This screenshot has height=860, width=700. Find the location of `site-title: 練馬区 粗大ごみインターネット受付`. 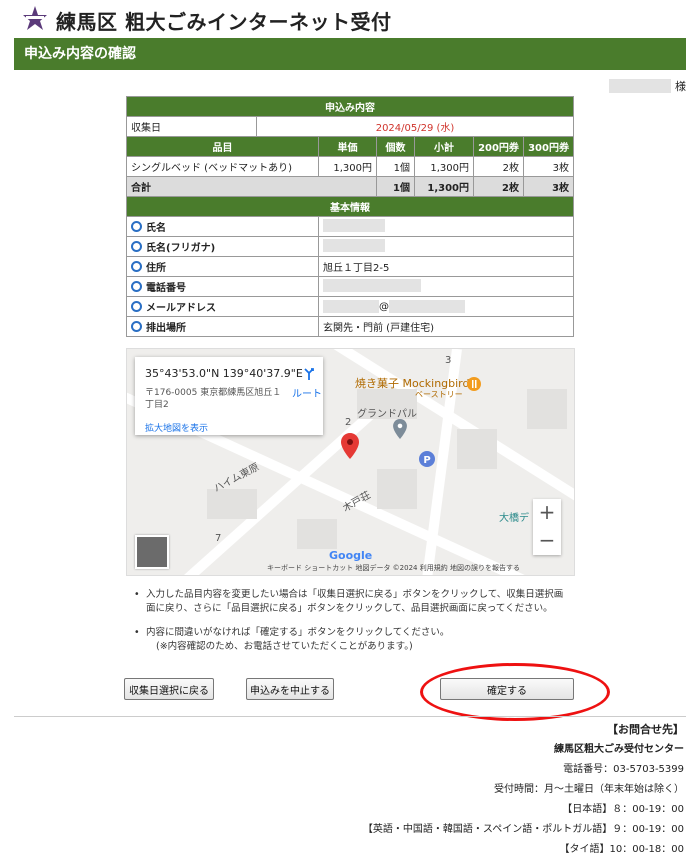

site-title: 練馬区 粗大ごみインターネット受付 is located at coordinates (224, 22).